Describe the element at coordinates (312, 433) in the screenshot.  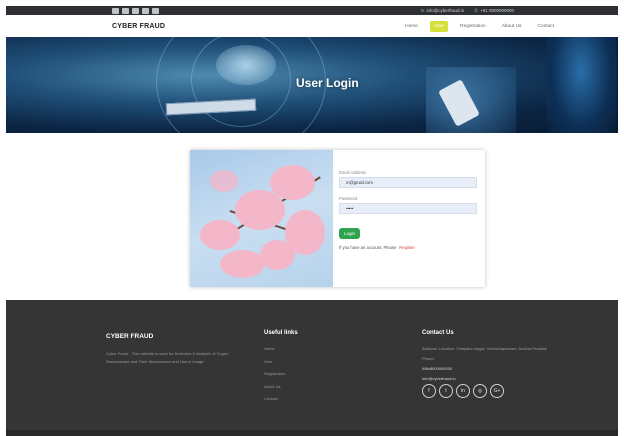
I see `footer-bottom-bar` at that location.